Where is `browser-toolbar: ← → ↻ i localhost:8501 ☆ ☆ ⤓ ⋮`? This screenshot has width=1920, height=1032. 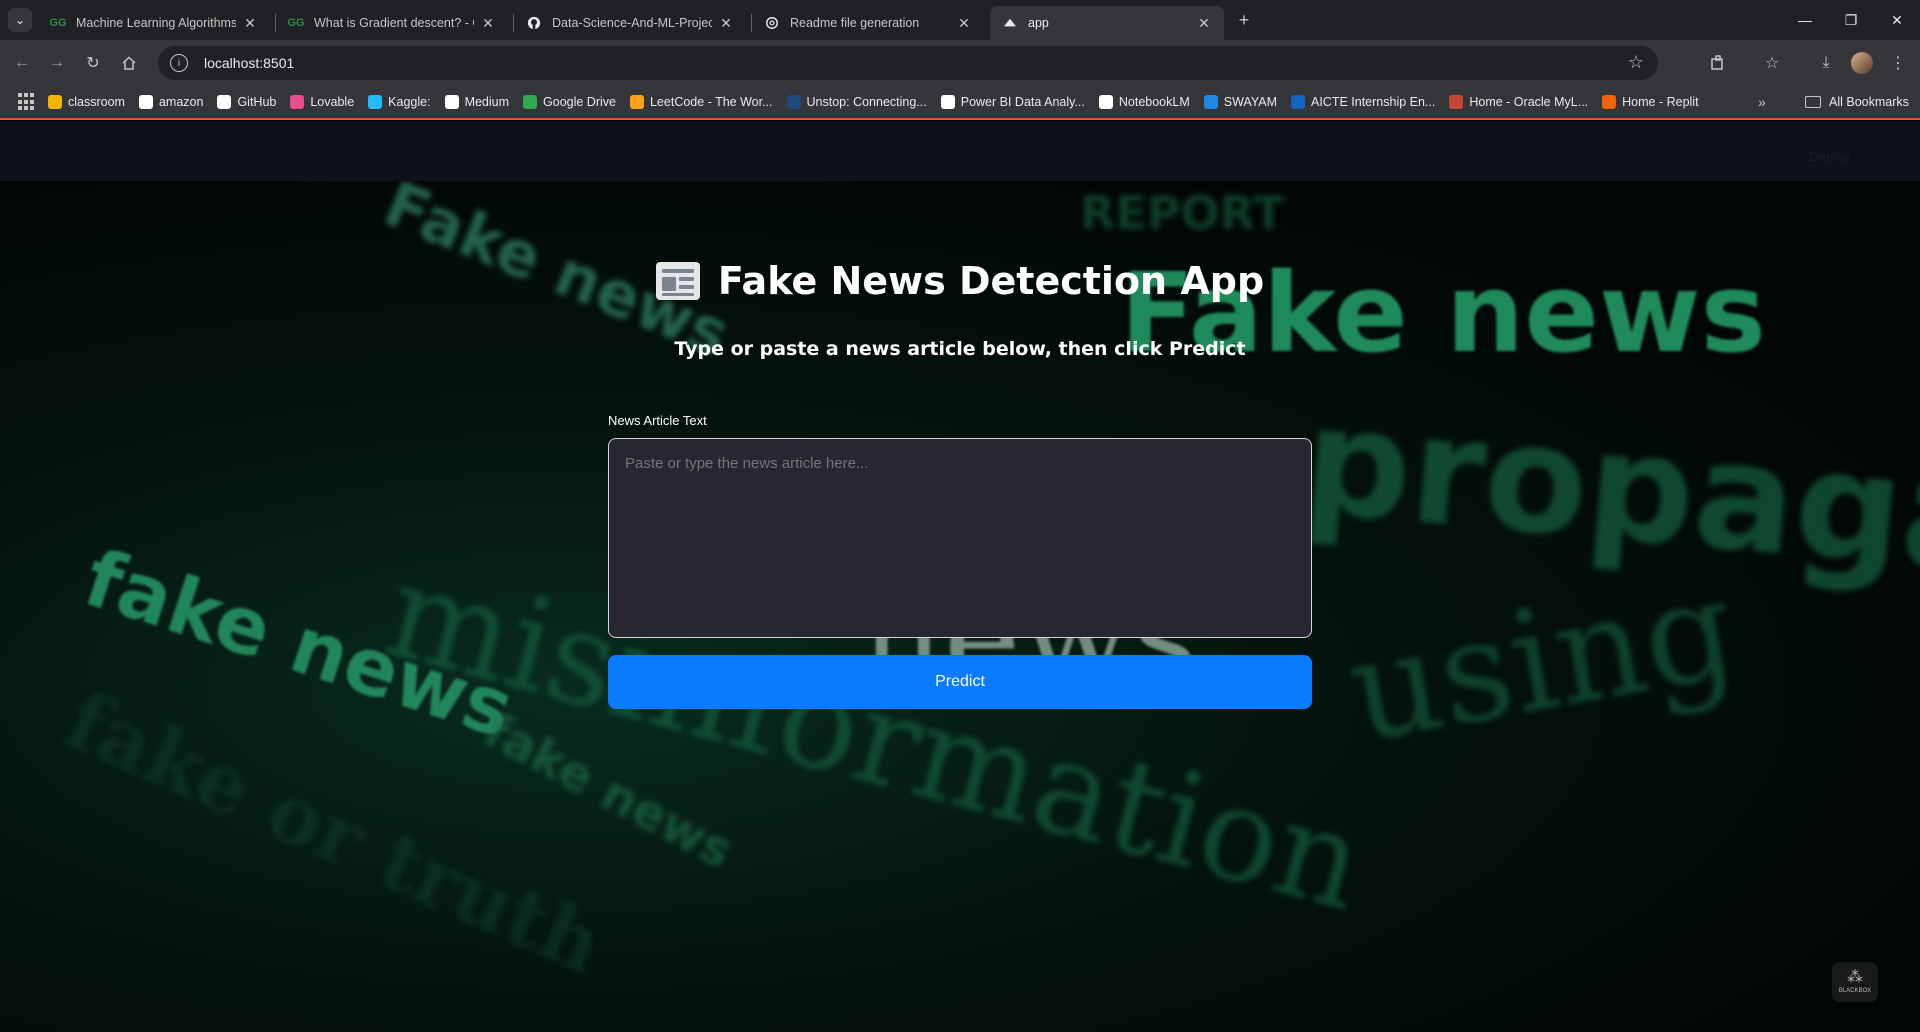 browser-toolbar: ← → ↻ i localhost:8501 ☆ ☆ ⤓ ⋮ is located at coordinates (960, 63).